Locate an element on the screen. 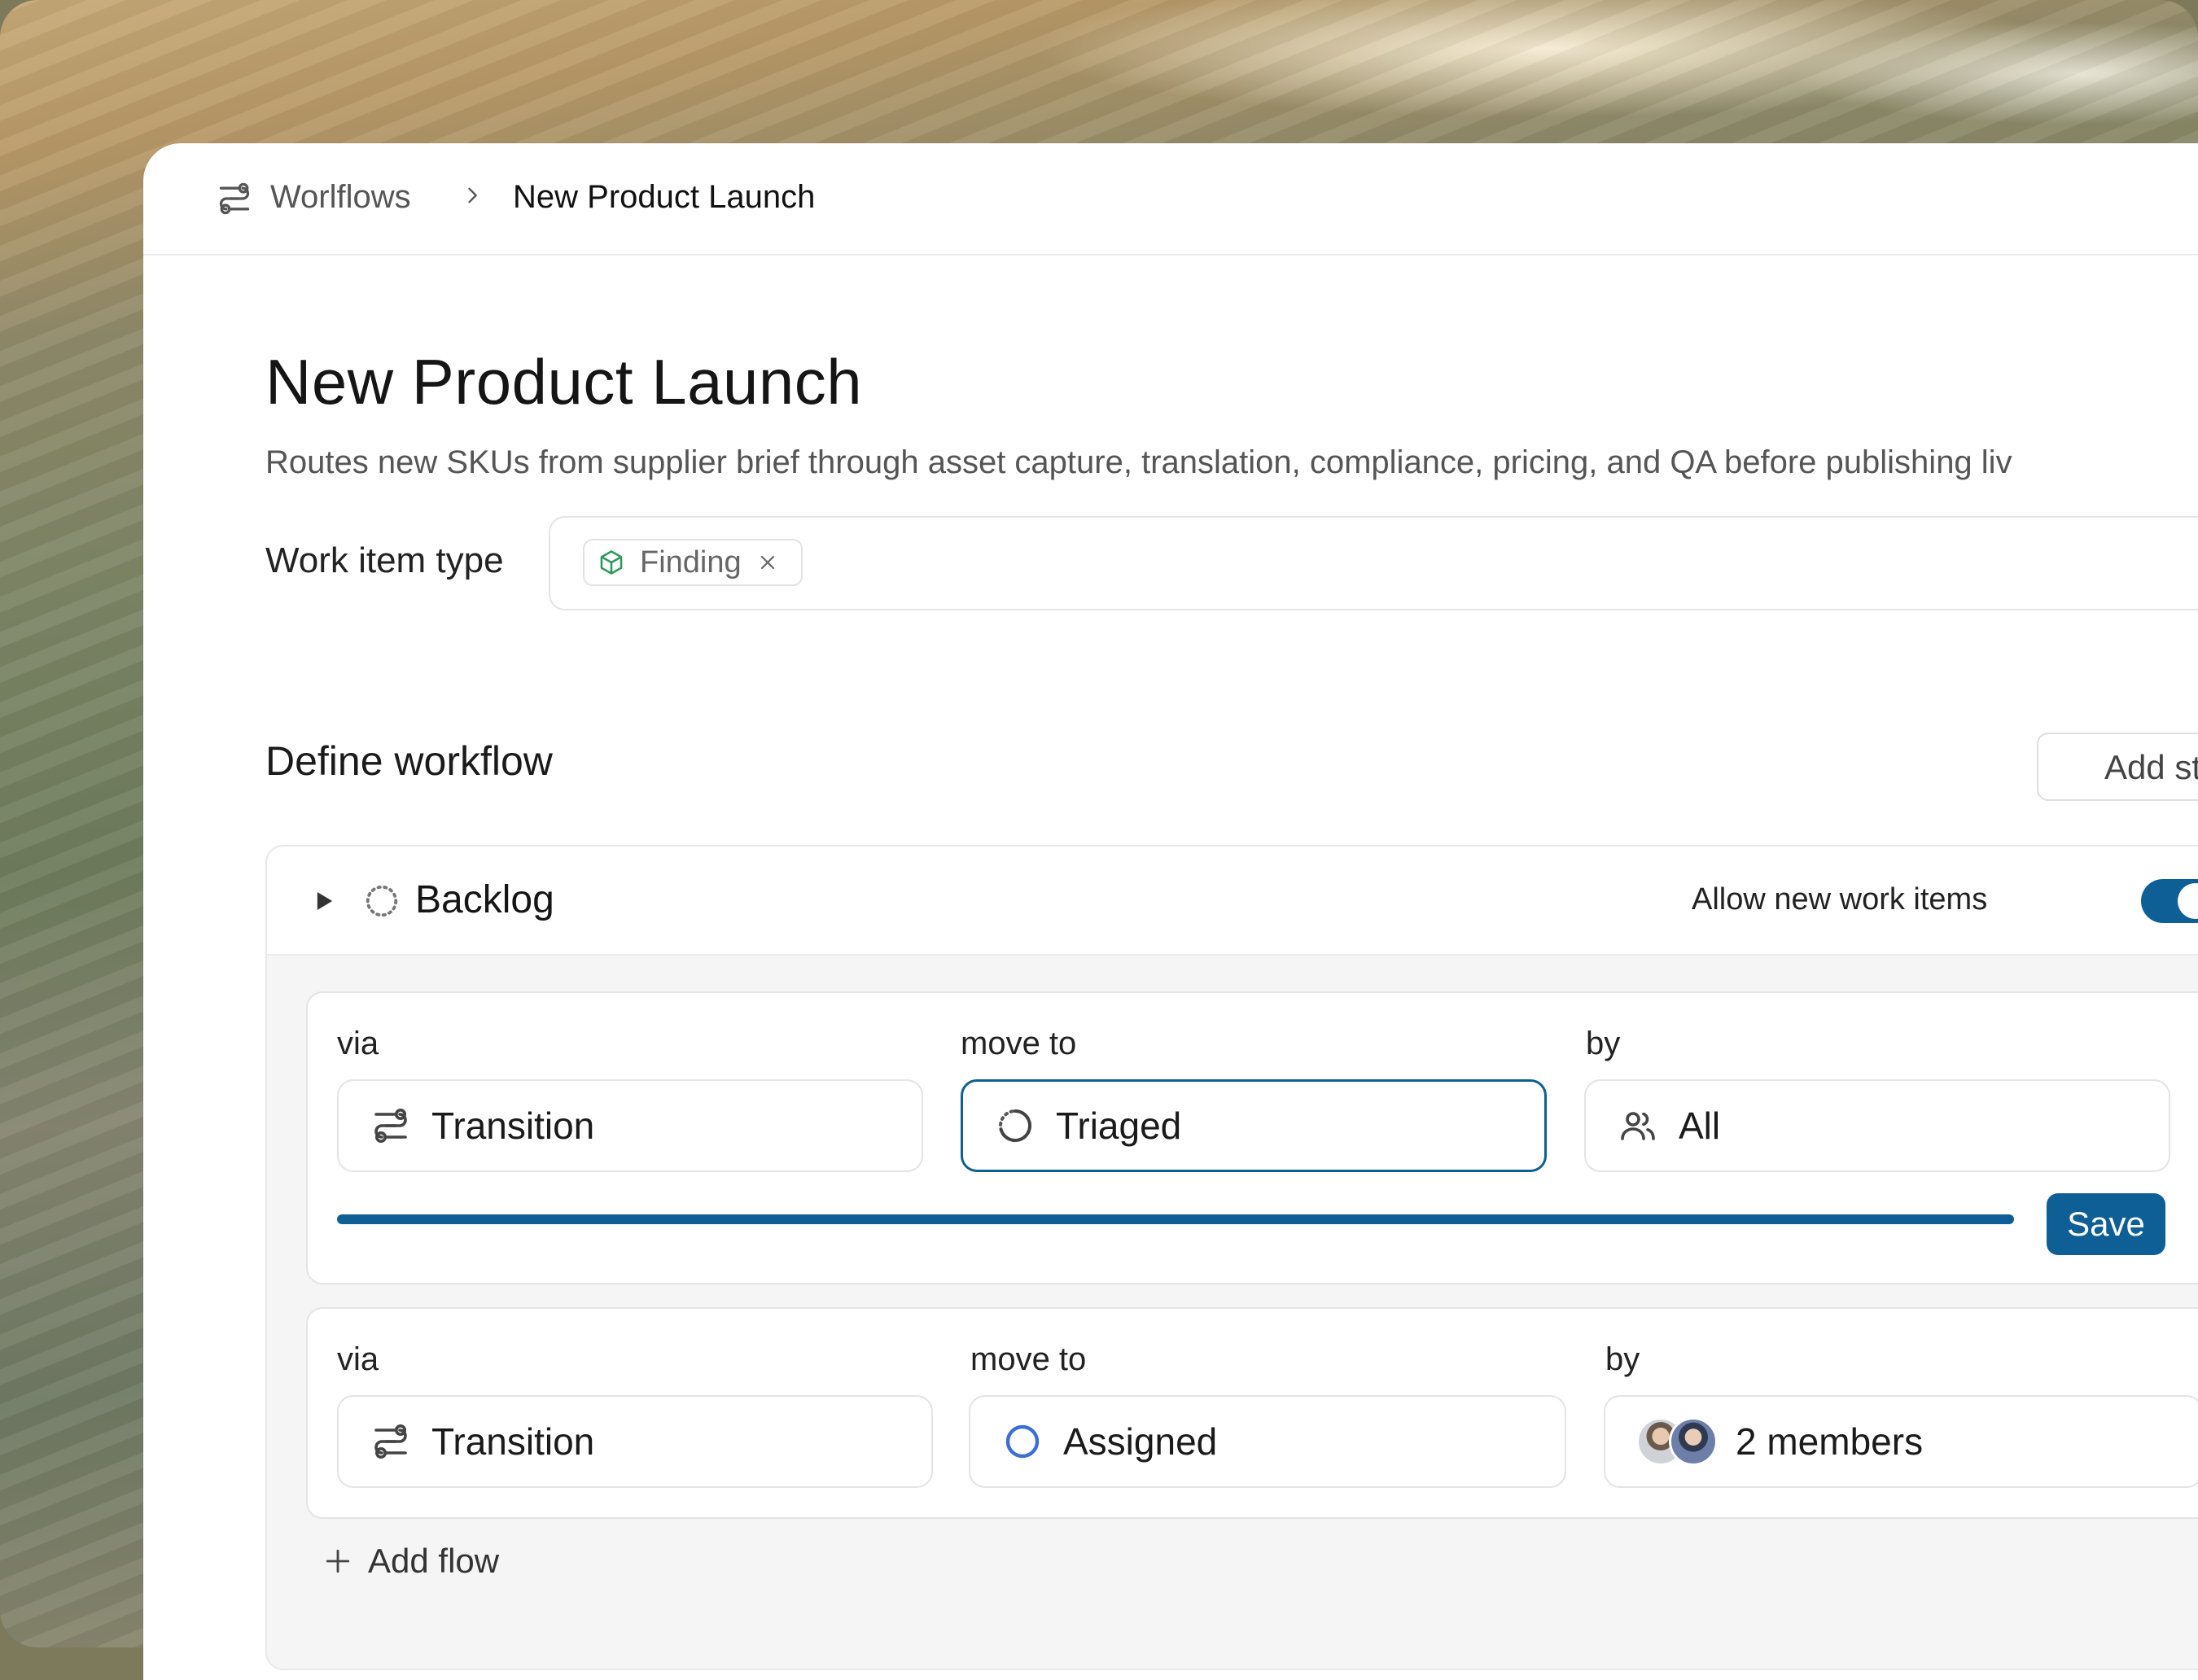 This screenshot has height=1680, width=2198. toggle-knob is located at coordinates (2188, 901).